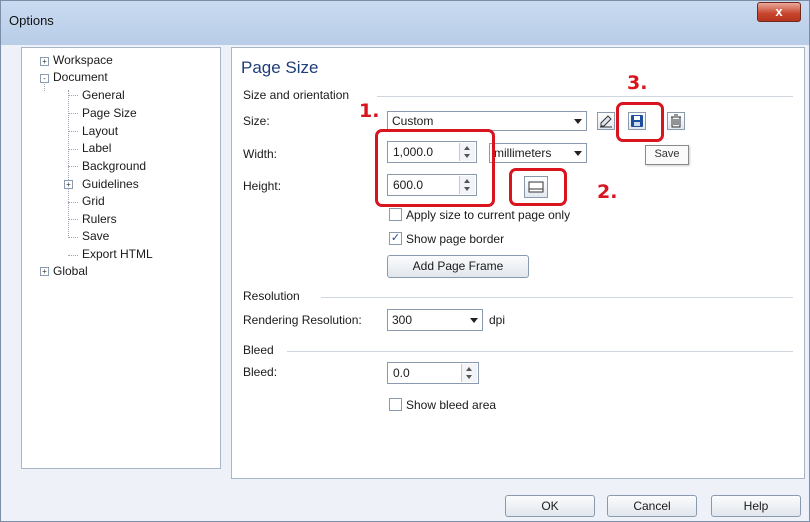 This screenshot has height=522, width=810. I want to click on rendering-resolution-label: Rendering Resolution:, so click(302, 320).